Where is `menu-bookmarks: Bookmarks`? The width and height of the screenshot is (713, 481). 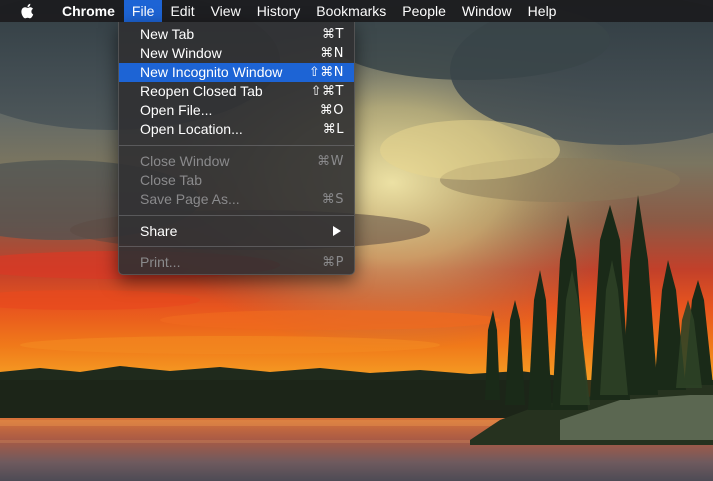
menu-bookmarks: Bookmarks is located at coordinates (351, 11).